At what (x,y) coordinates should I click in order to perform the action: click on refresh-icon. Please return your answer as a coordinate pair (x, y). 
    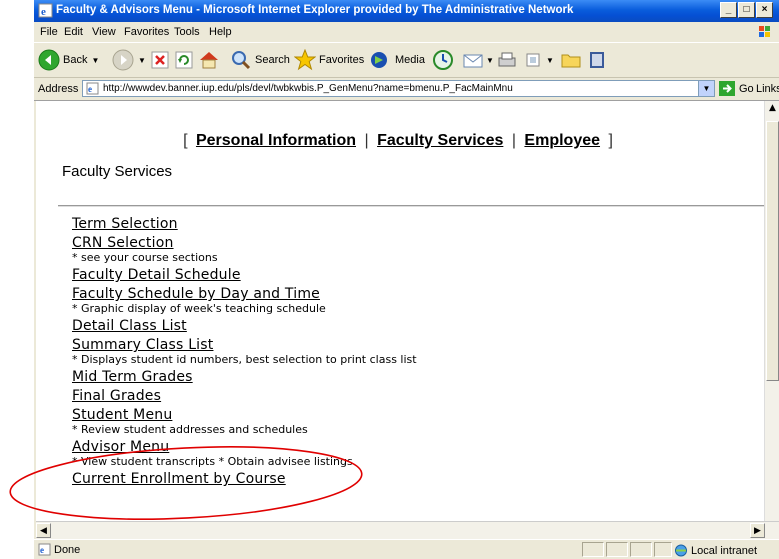
    Looking at the image, I should click on (184, 60).